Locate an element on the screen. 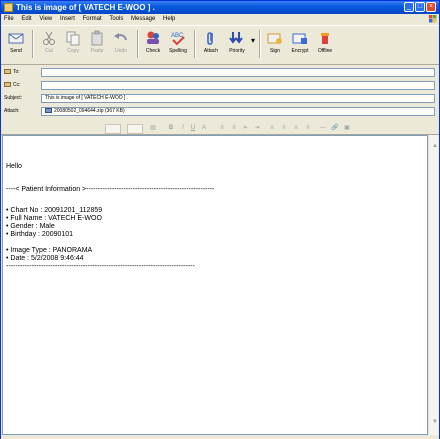 Image resolution: width=440 pixels, height=439 pixels. undo-button: Undo is located at coordinates (121, 45).